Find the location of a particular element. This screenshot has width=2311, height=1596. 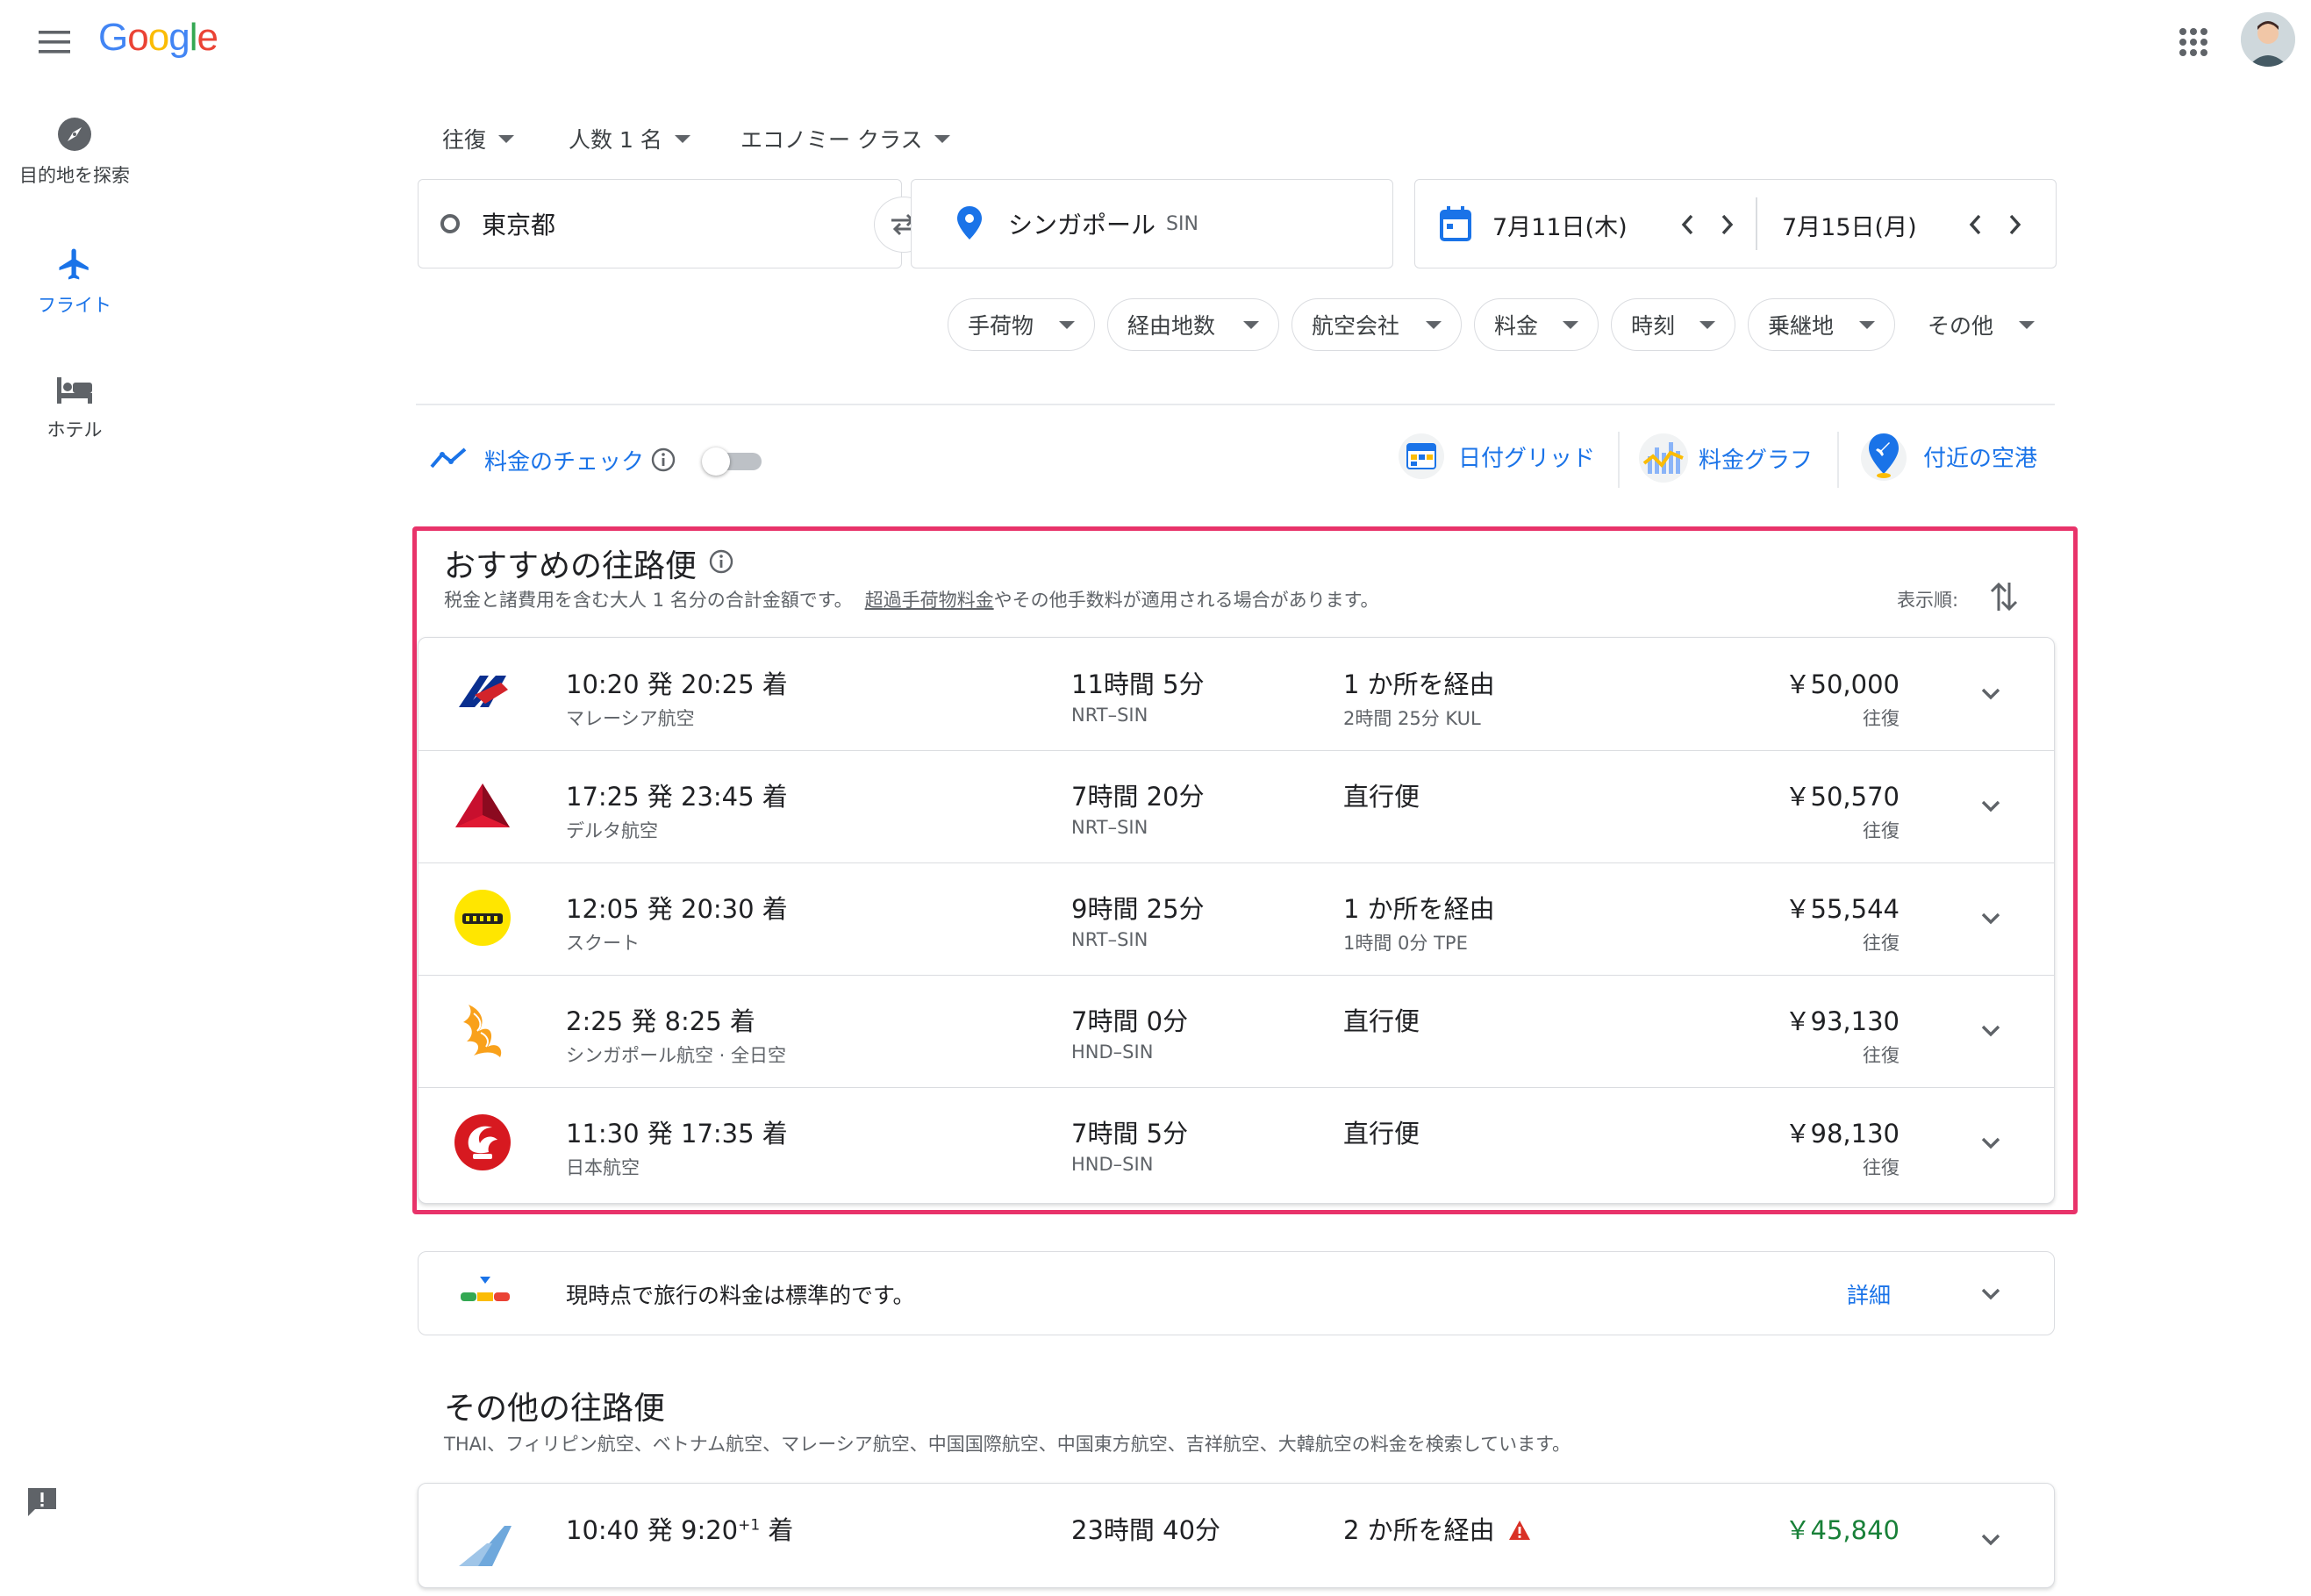

date-field: 7月11日(木) 7月15日(月) is located at coordinates (1735, 223).